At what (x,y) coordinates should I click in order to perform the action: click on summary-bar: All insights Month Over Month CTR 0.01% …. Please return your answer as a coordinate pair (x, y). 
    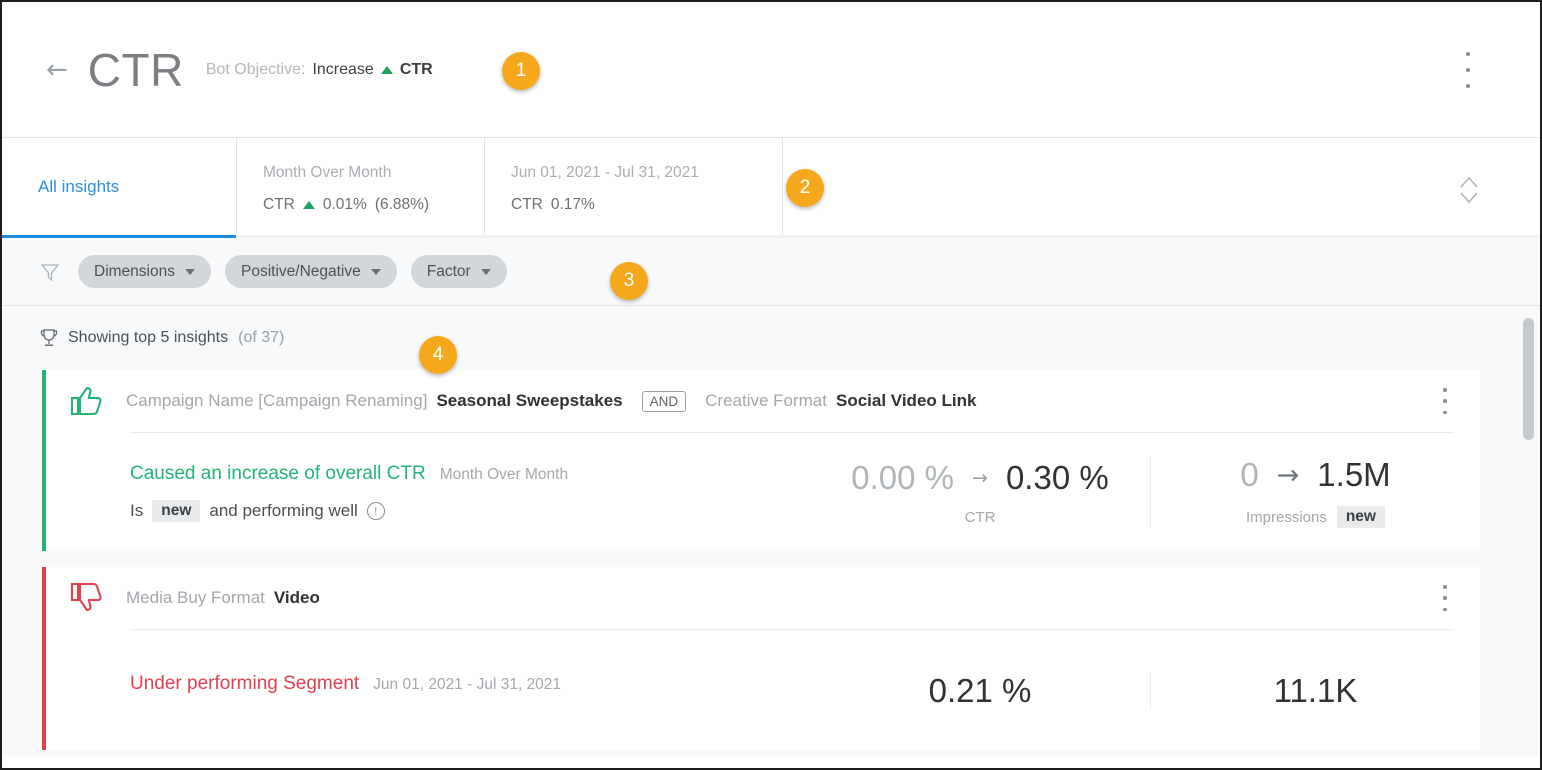
    Looking at the image, I should click on (771, 188).